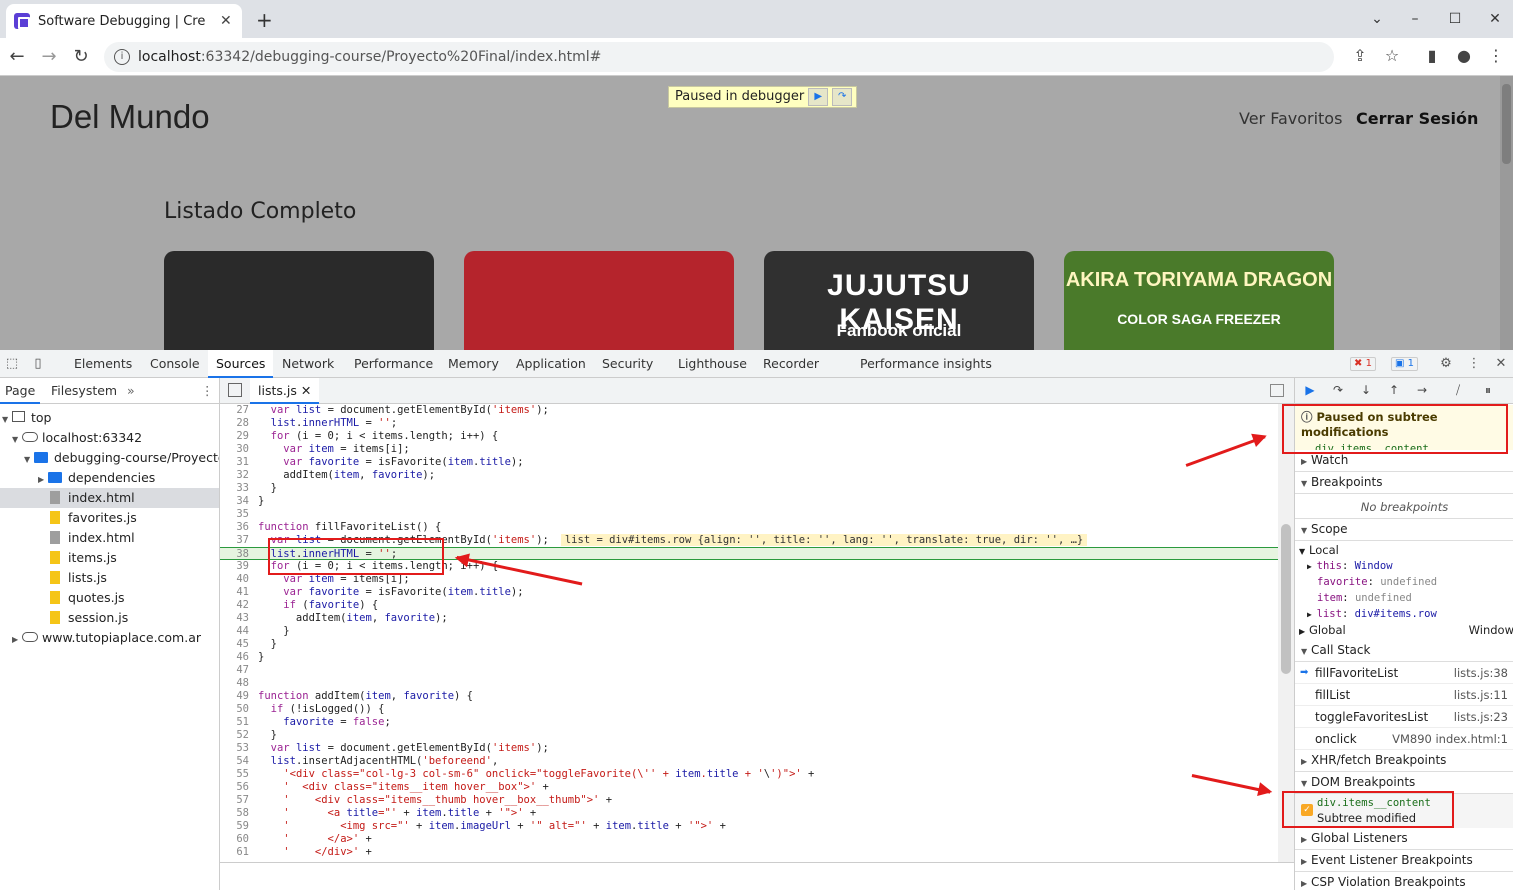 This screenshot has width=1513, height=890. What do you see at coordinates (627, 364) in the screenshot?
I see `tab-security: Security` at bounding box center [627, 364].